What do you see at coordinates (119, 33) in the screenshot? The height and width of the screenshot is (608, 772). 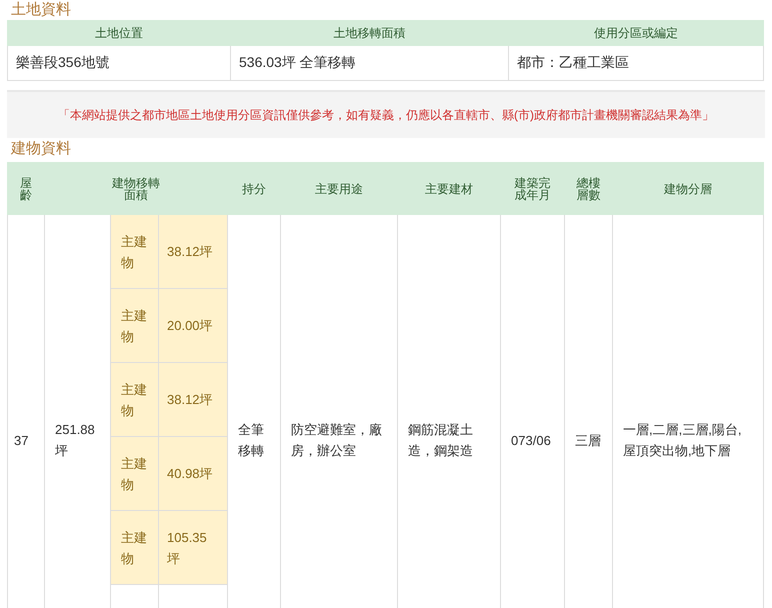 I see `column-header: 土地位置` at bounding box center [119, 33].